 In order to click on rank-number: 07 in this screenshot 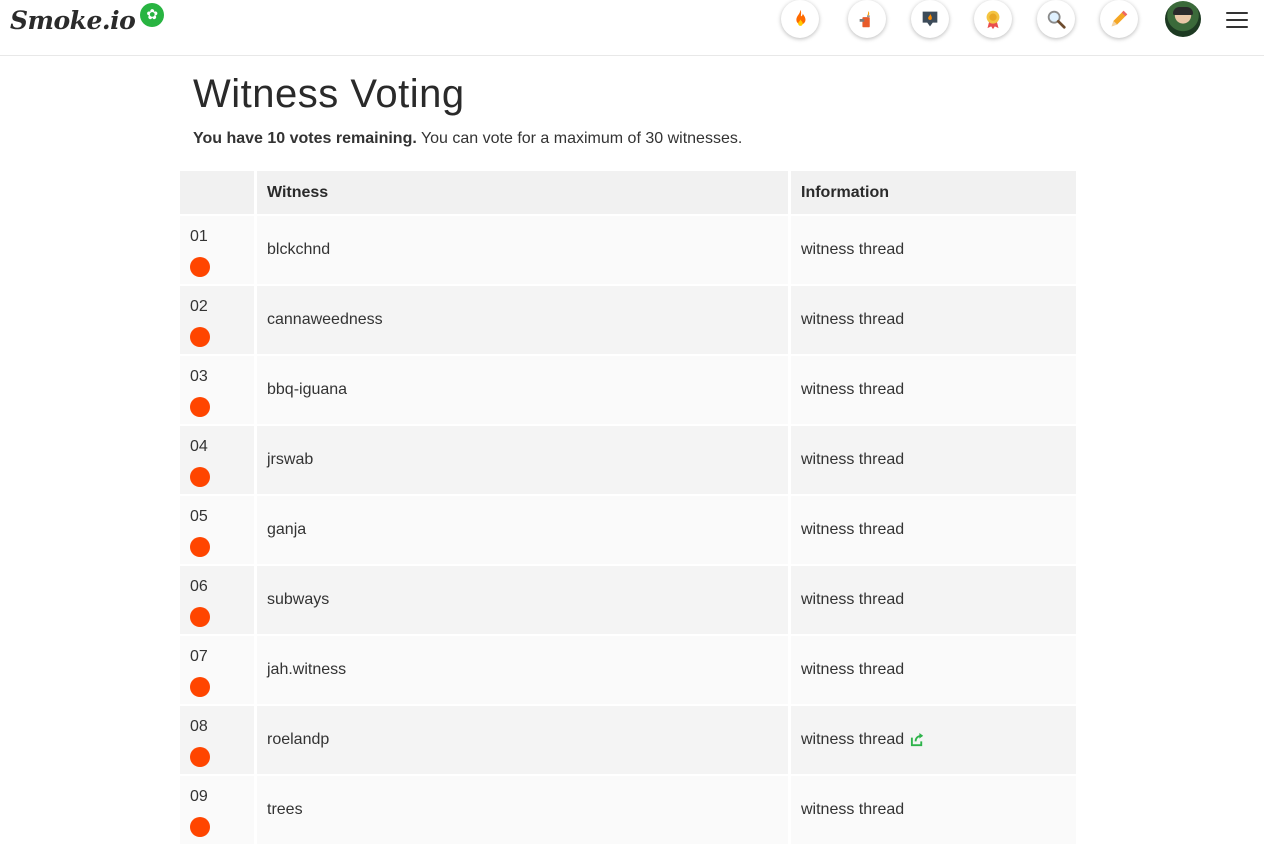, I will do `click(199, 656)`.